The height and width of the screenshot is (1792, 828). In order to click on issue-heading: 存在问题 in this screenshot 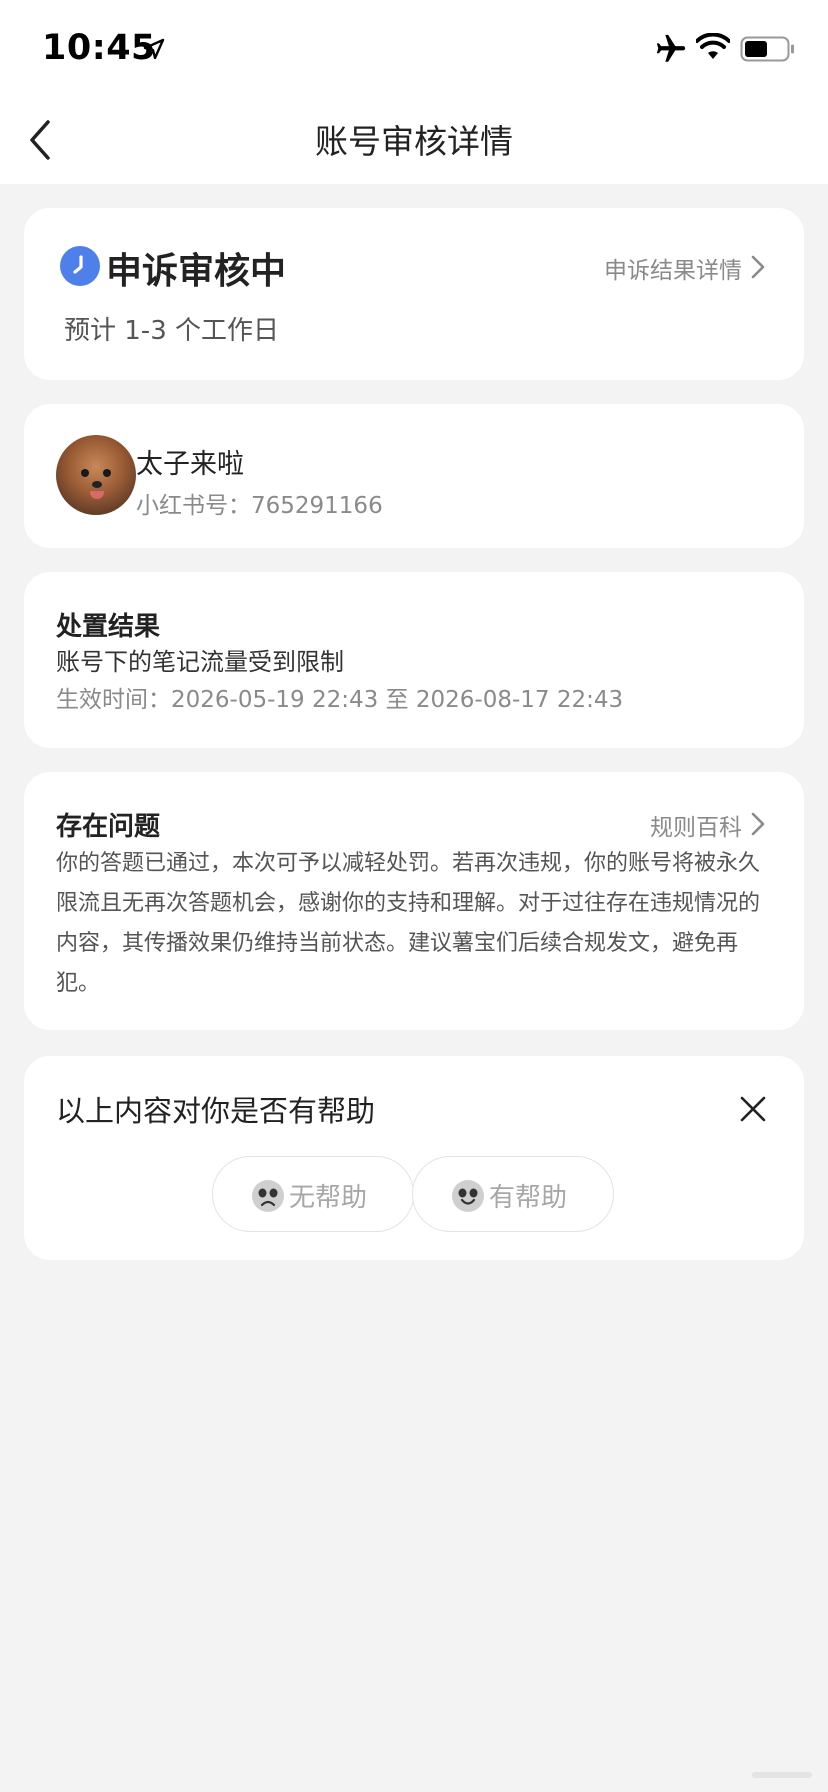, I will do `click(108, 827)`.